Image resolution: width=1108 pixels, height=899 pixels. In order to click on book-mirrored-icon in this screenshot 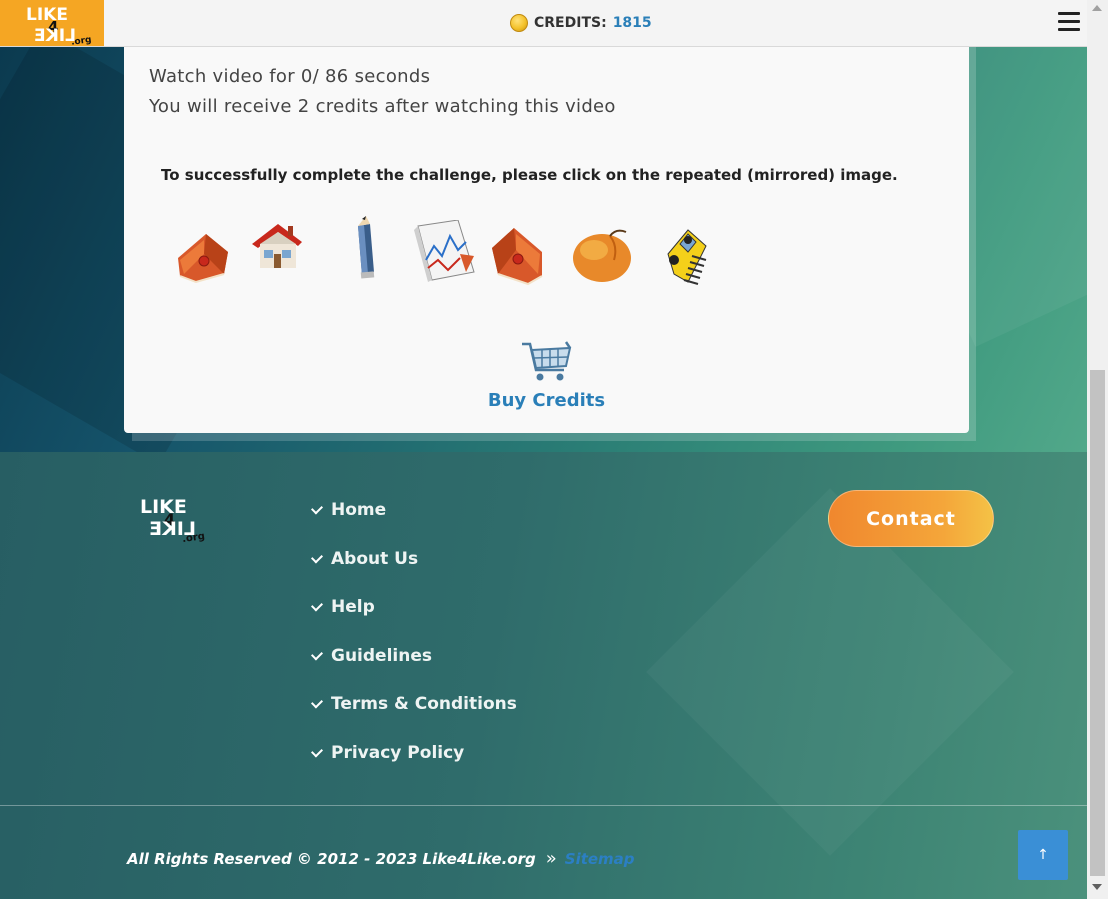, I will do `click(519, 254)`.